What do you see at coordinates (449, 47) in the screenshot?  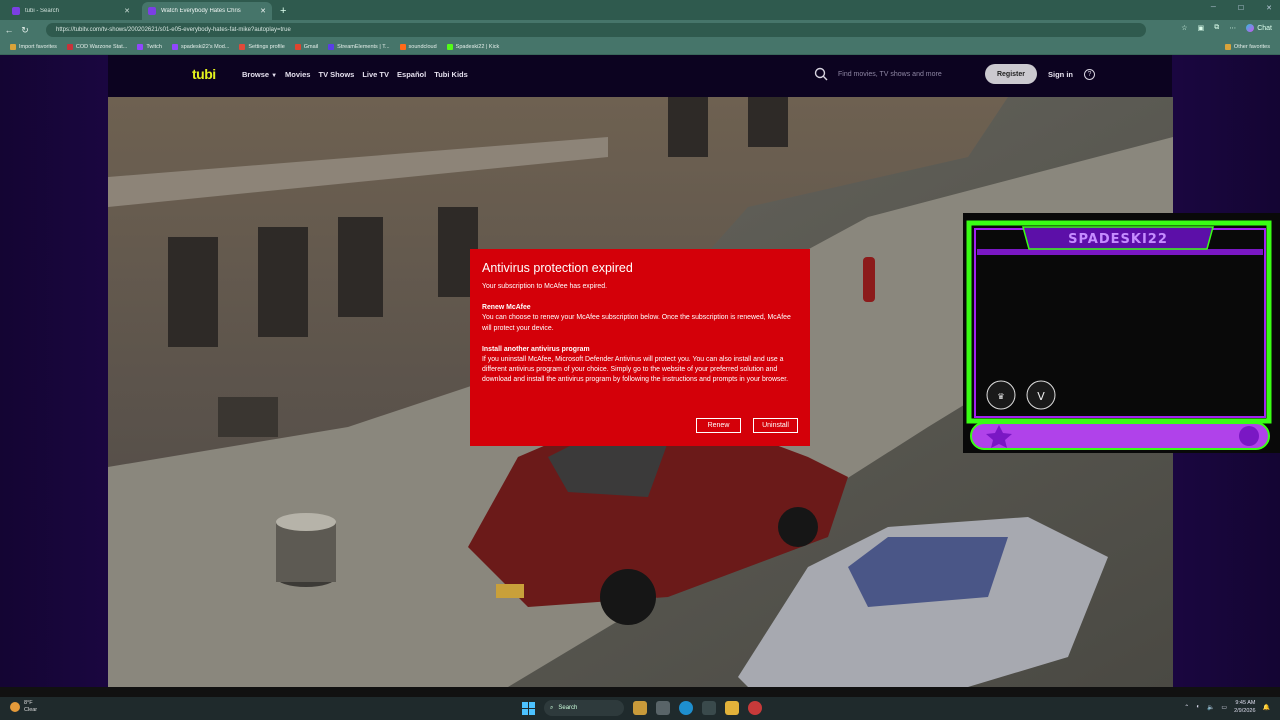 I see `kick-icon` at bounding box center [449, 47].